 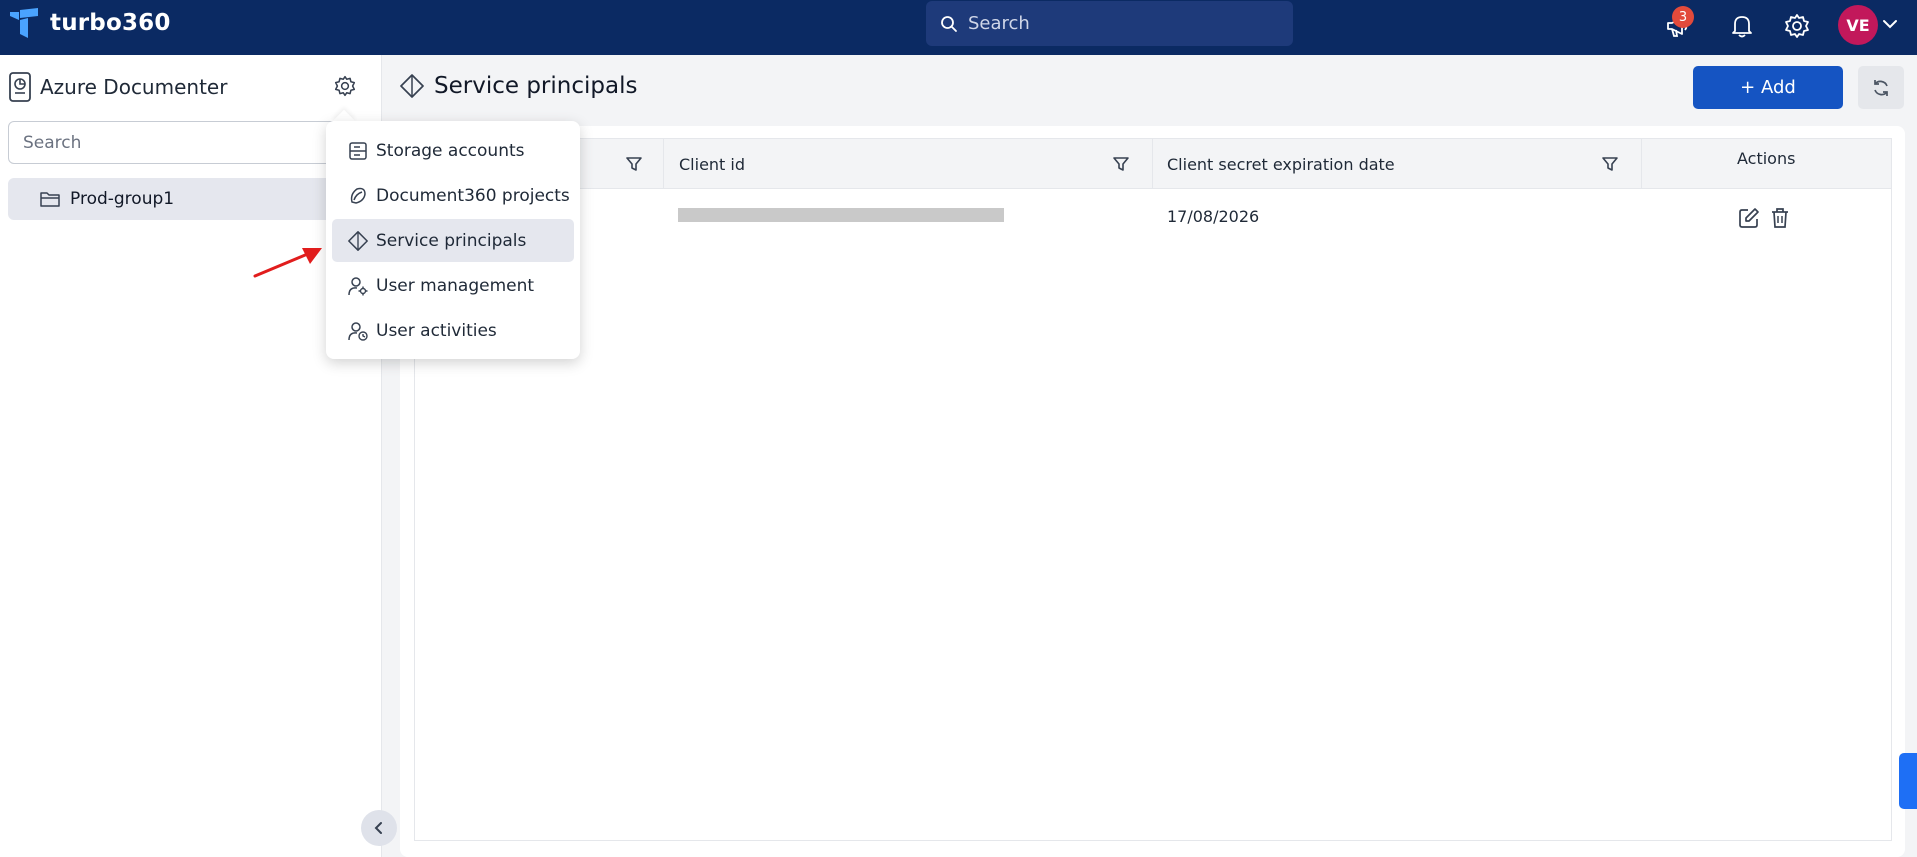 I want to click on top-bar: turbo360 3 VE, so click(x=958, y=27).